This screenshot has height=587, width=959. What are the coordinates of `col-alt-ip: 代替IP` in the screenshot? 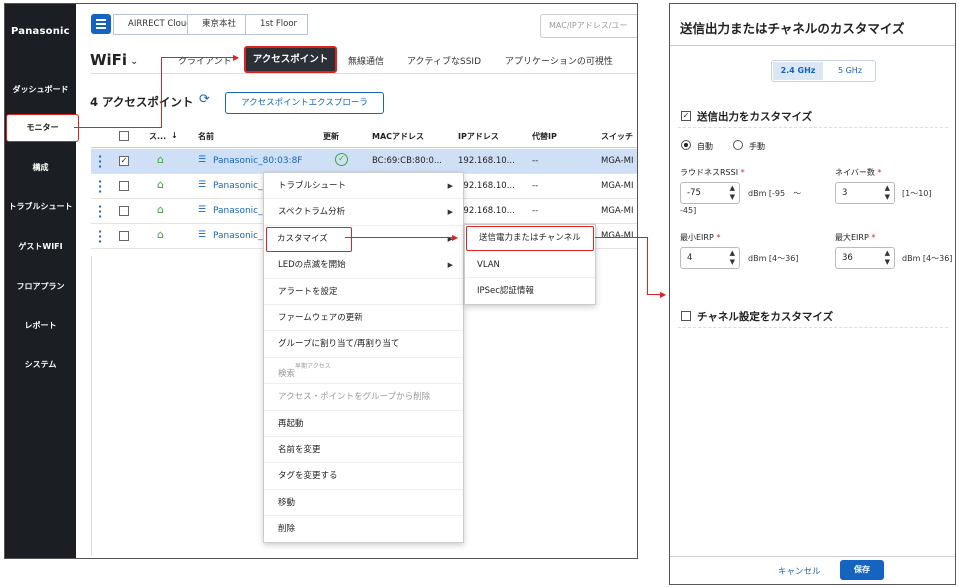 It's located at (544, 136).